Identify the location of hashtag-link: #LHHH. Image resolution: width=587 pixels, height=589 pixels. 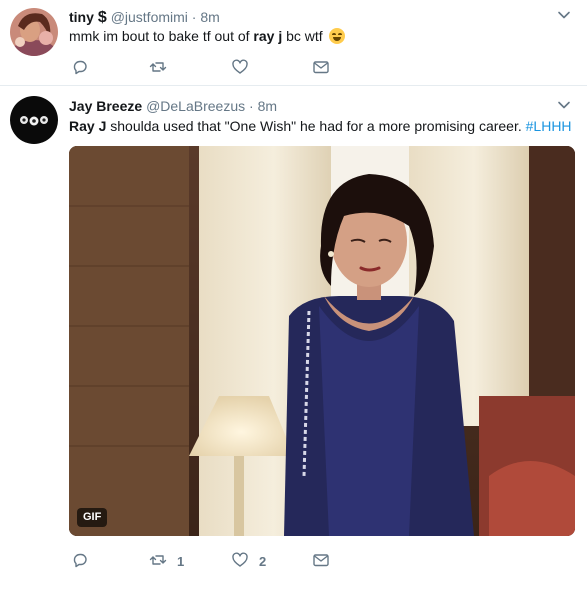
(549, 126).